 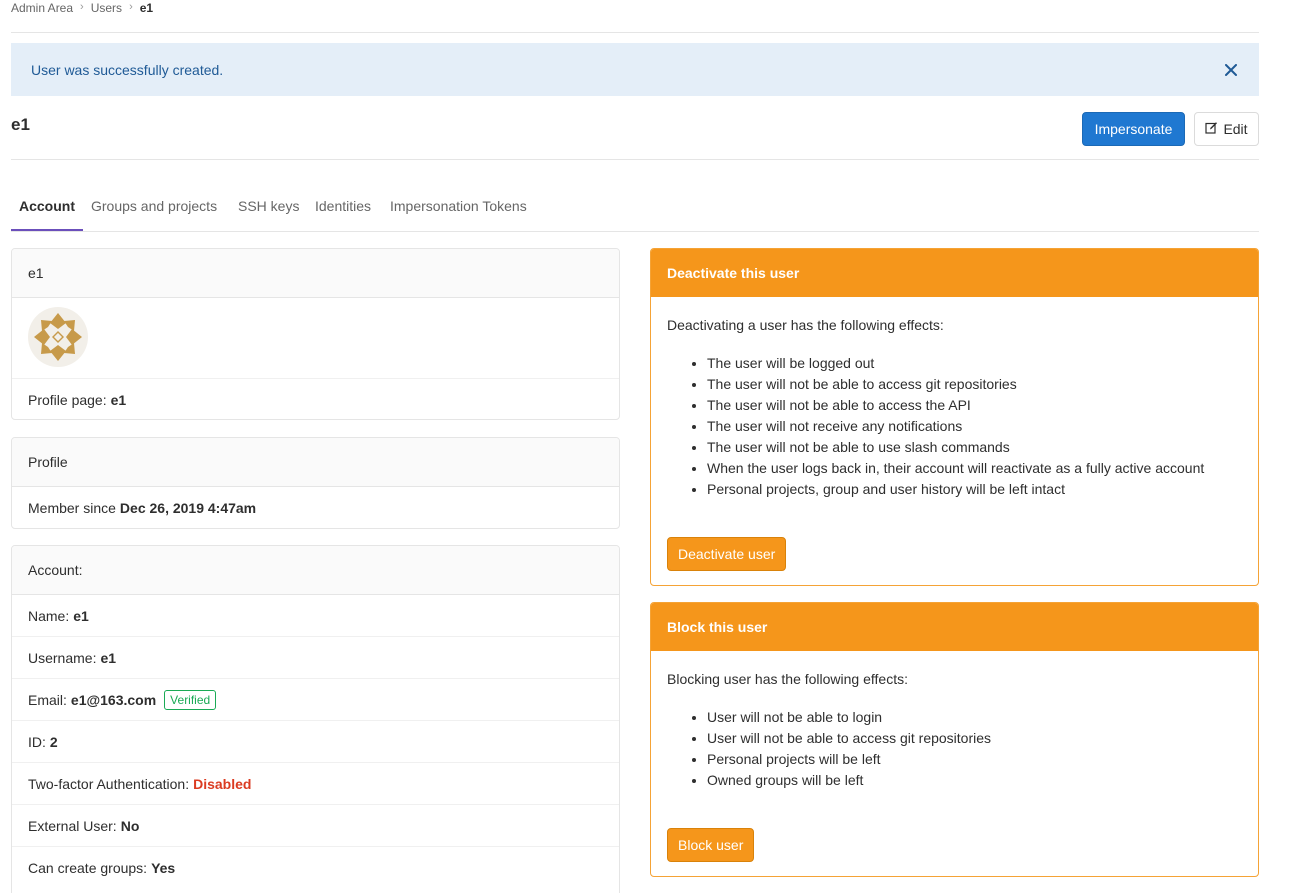 I want to click on twofa-label: Two-factor Authentication:, so click(x=109, y=783).